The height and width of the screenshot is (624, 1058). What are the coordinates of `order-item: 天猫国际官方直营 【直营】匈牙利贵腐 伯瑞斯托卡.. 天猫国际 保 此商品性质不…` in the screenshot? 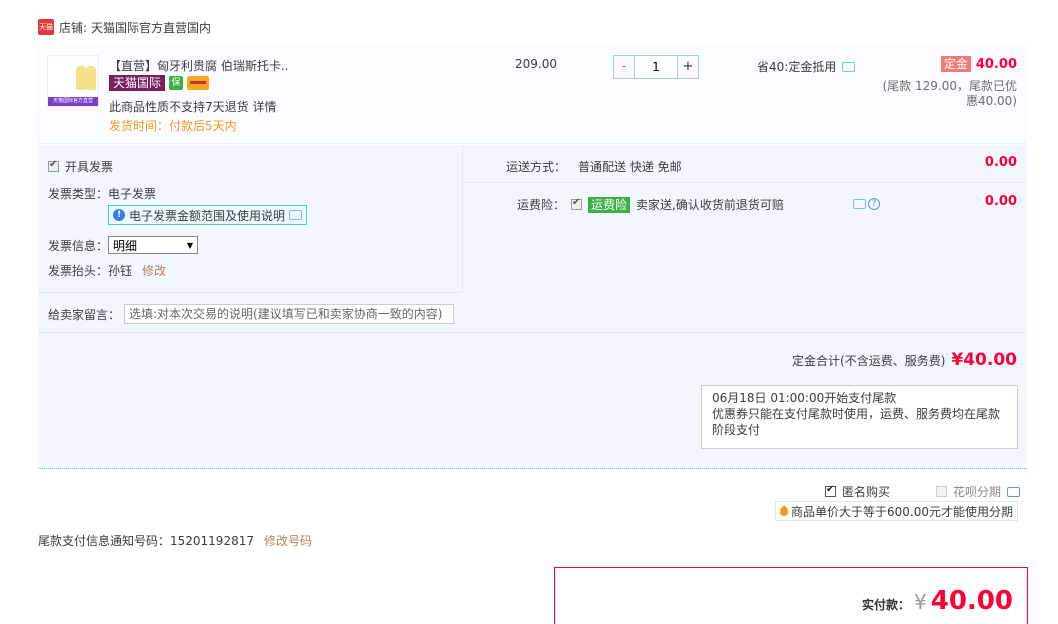 It's located at (532, 94).